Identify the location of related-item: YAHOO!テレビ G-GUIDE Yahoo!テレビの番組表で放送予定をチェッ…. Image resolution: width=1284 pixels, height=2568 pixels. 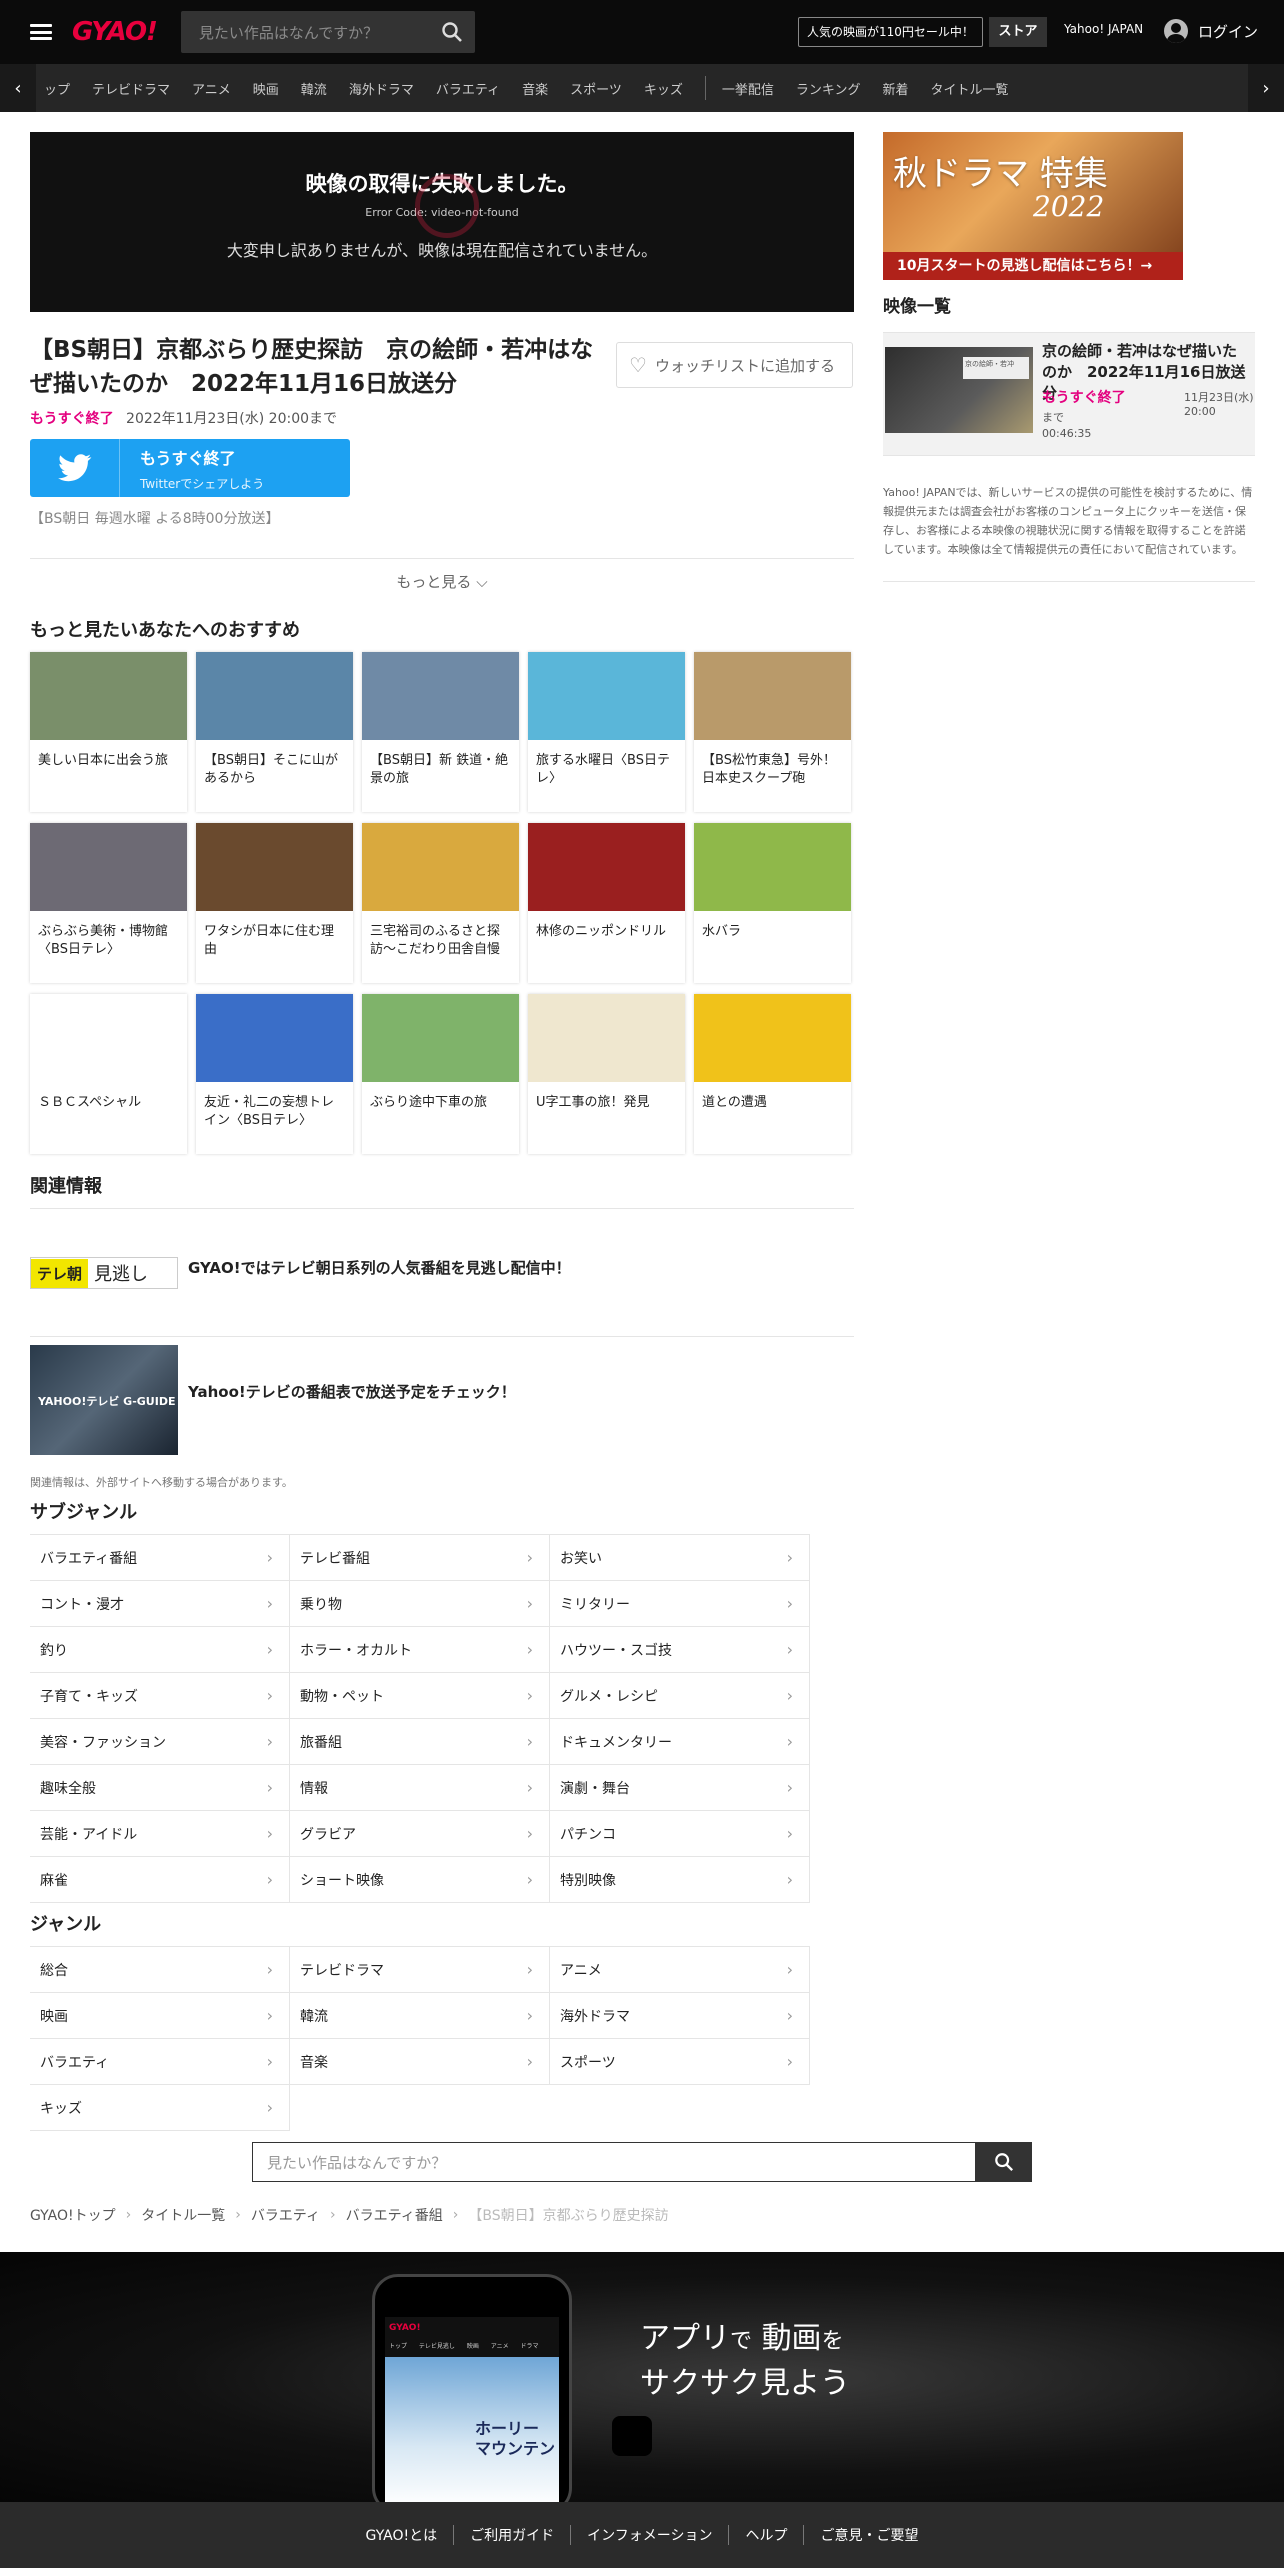
(442, 1400).